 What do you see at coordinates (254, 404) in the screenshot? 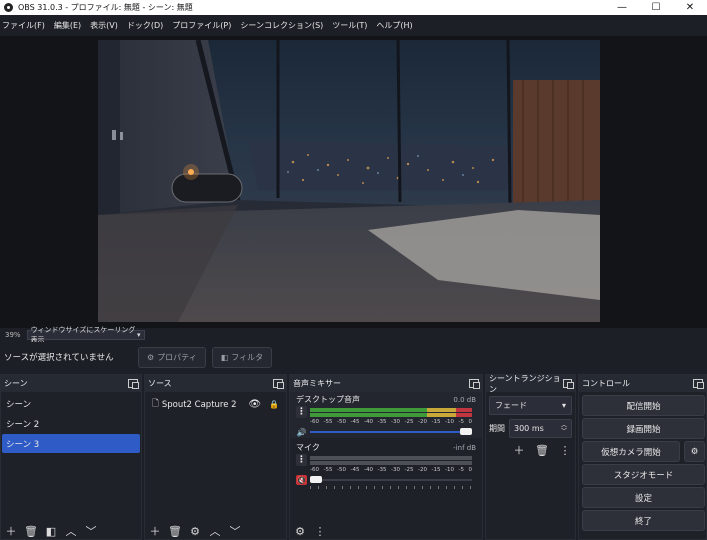
I see `eye-icon: 👁` at bounding box center [254, 404].